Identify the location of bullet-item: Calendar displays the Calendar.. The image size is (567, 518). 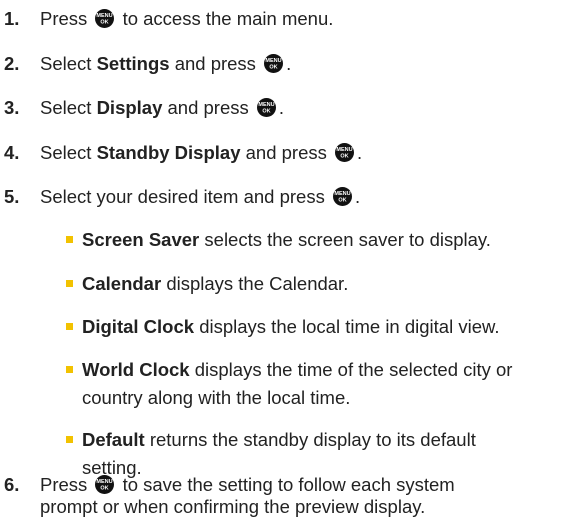
(207, 284).